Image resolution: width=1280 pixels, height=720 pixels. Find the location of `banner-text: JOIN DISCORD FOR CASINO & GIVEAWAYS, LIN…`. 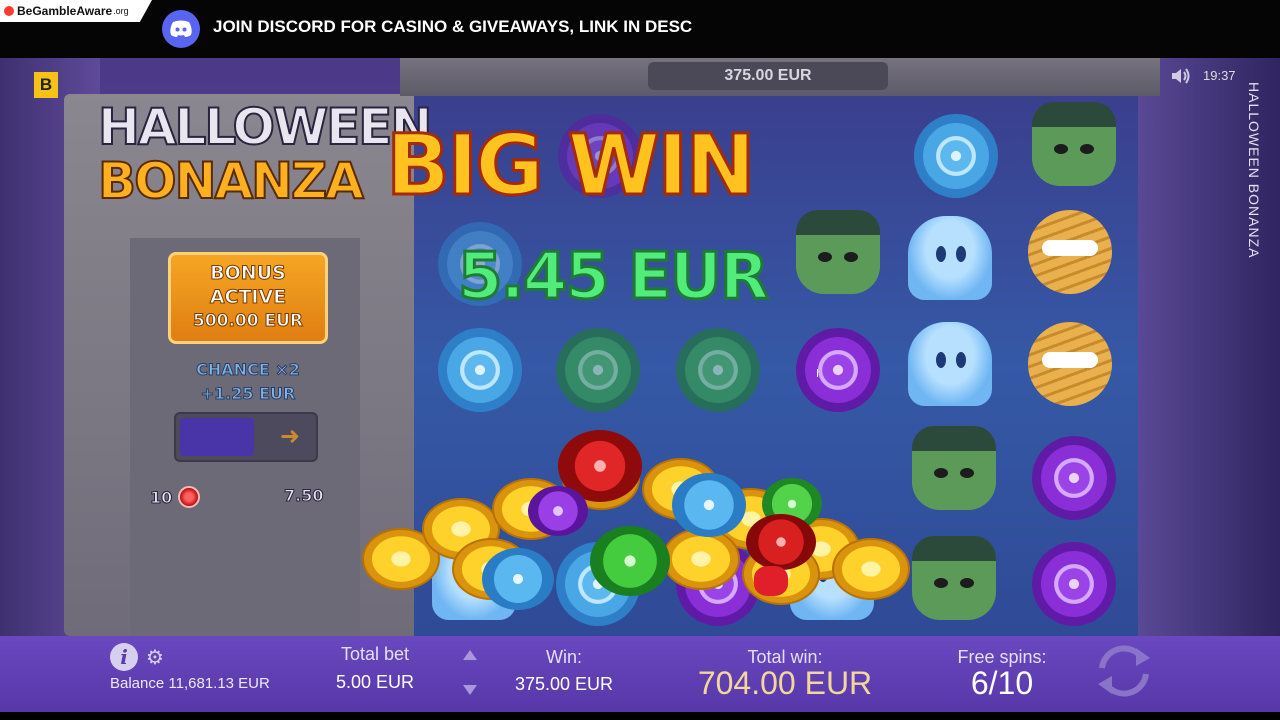

banner-text: JOIN DISCORD FOR CASINO & GIVEAWAYS, LIN… is located at coordinates (453, 26).